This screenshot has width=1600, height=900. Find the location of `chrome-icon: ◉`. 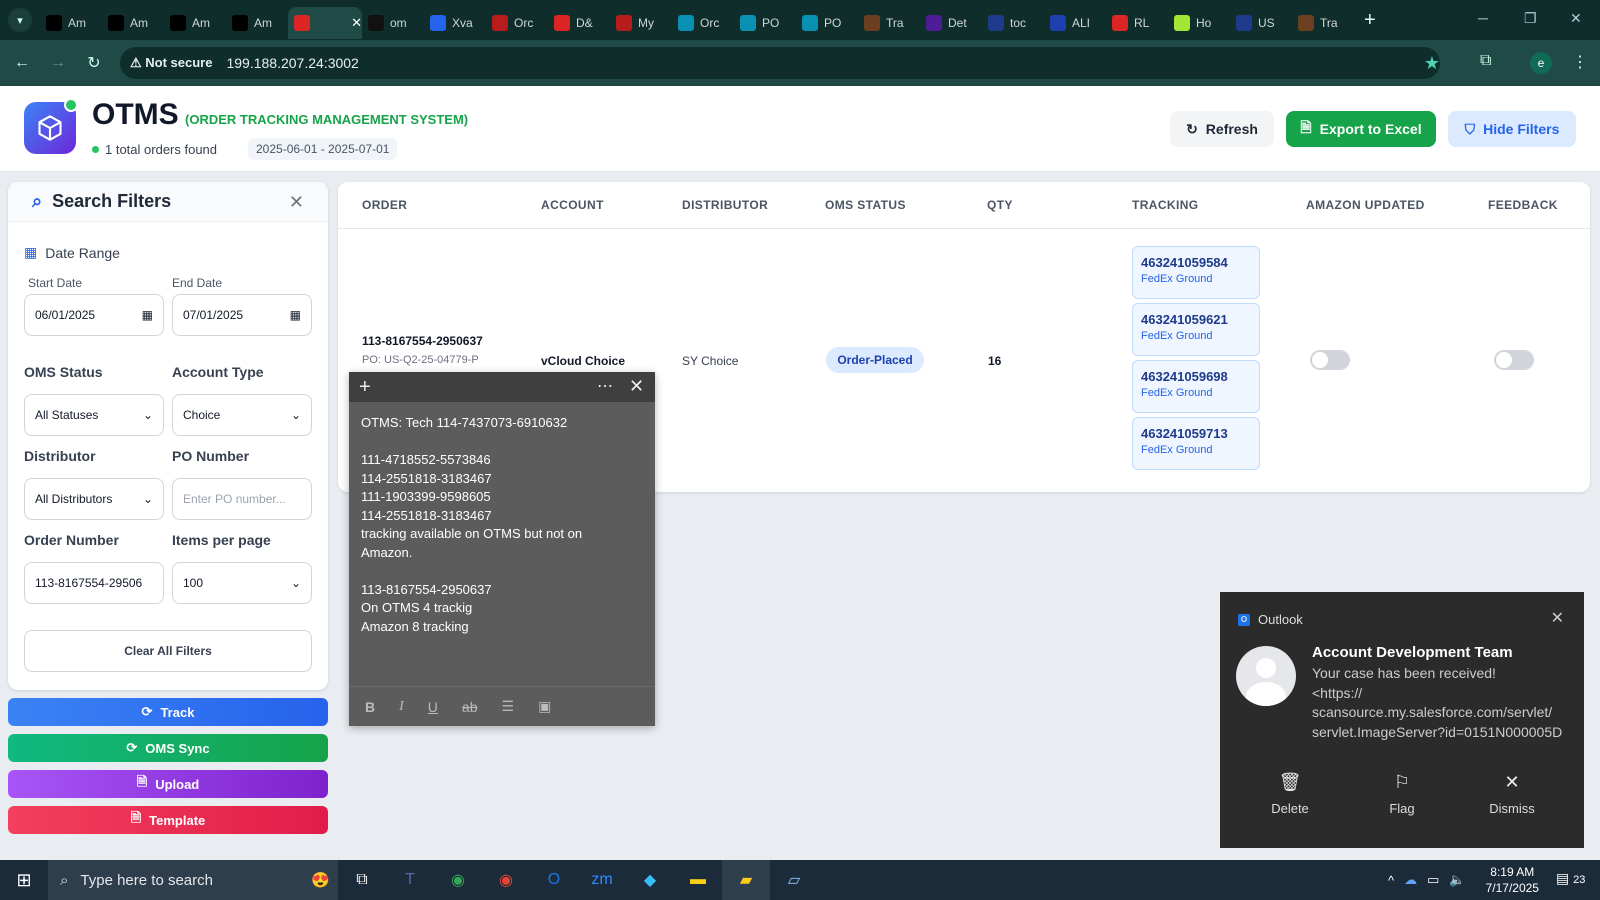

chrome-icon: ◉ is located at coordinates (458, 880).